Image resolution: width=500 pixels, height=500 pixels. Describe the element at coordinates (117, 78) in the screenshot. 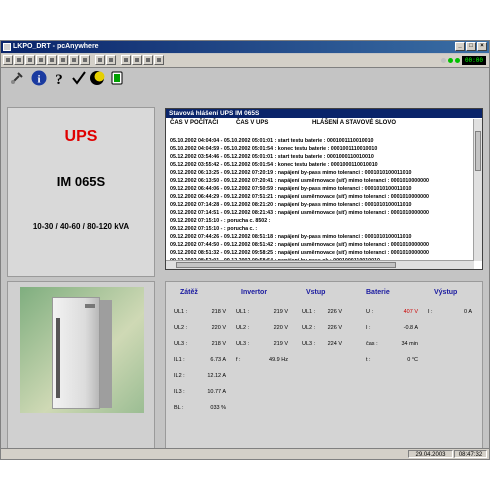

I see `battery-icon` at that location.